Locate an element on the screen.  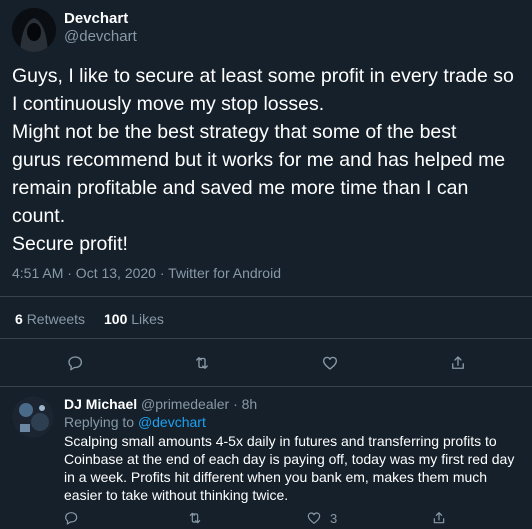
likes-count: 100 is located at coordinates (116, 319).